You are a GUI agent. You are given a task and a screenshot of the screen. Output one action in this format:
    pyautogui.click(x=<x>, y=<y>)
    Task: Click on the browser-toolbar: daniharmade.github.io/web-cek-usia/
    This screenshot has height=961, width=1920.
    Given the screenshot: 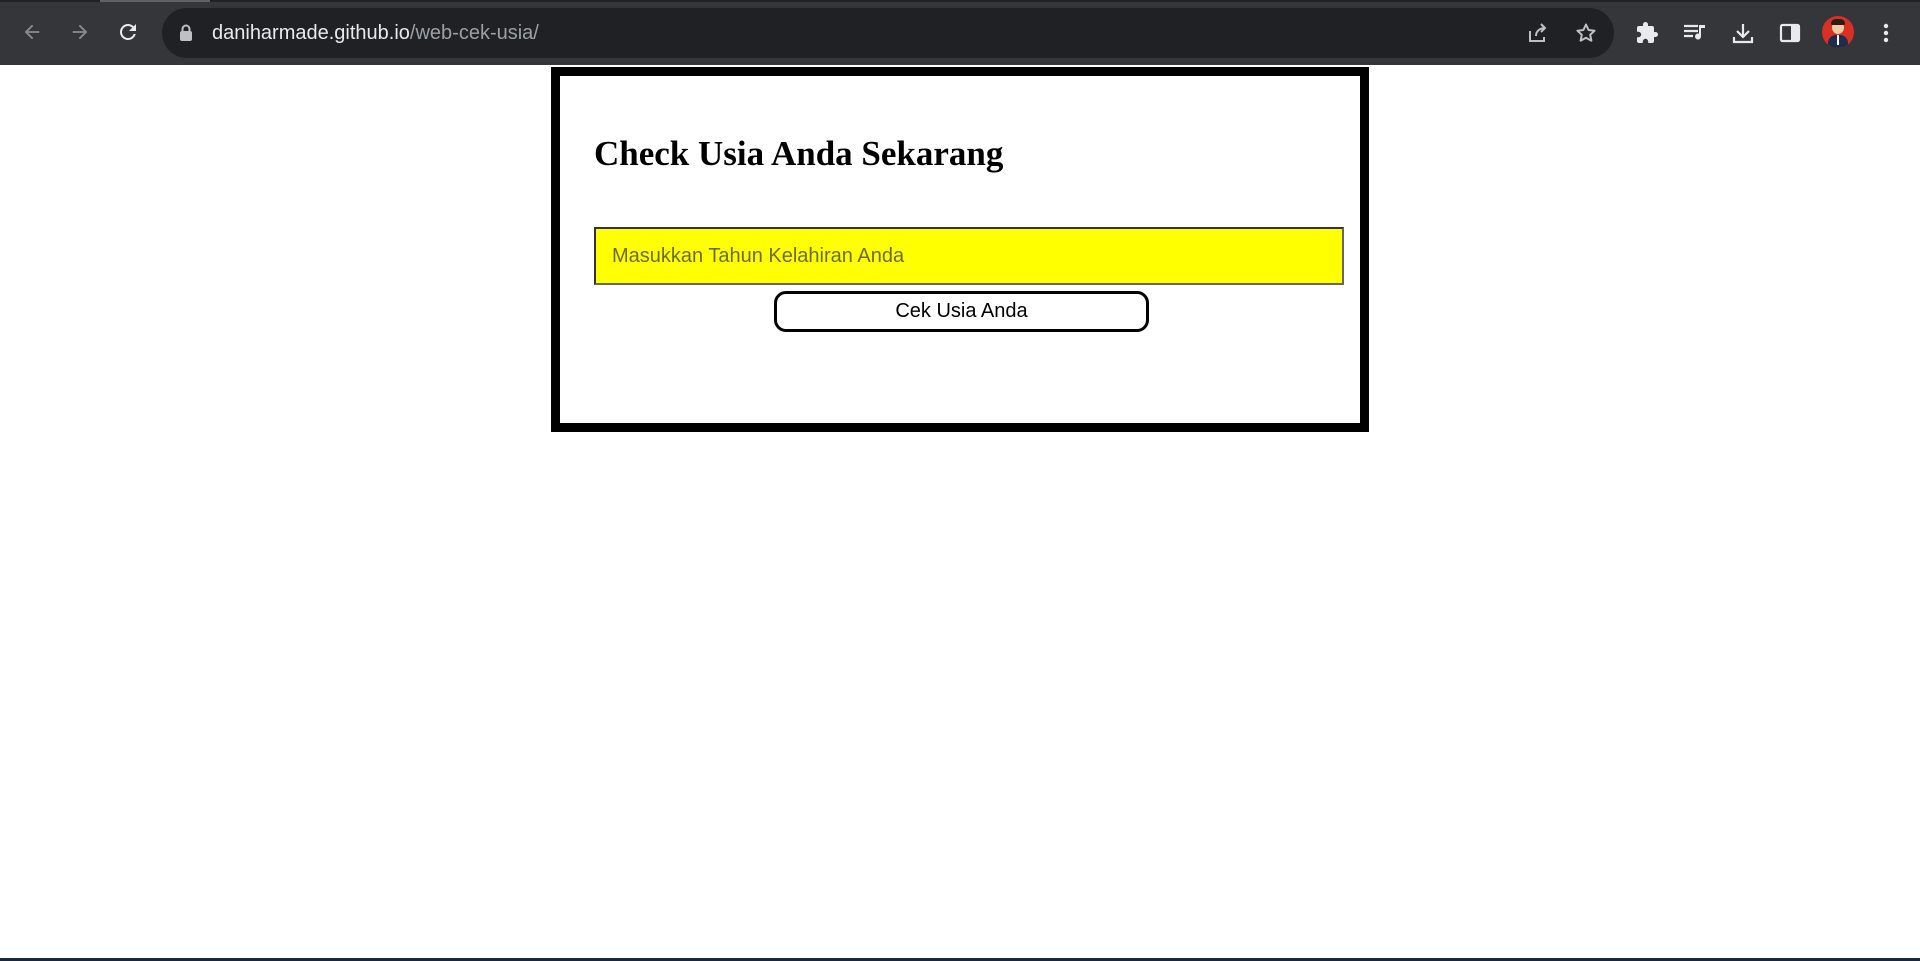 What is the action you would take?
    pyautogui.click(x=960, y=32)
    